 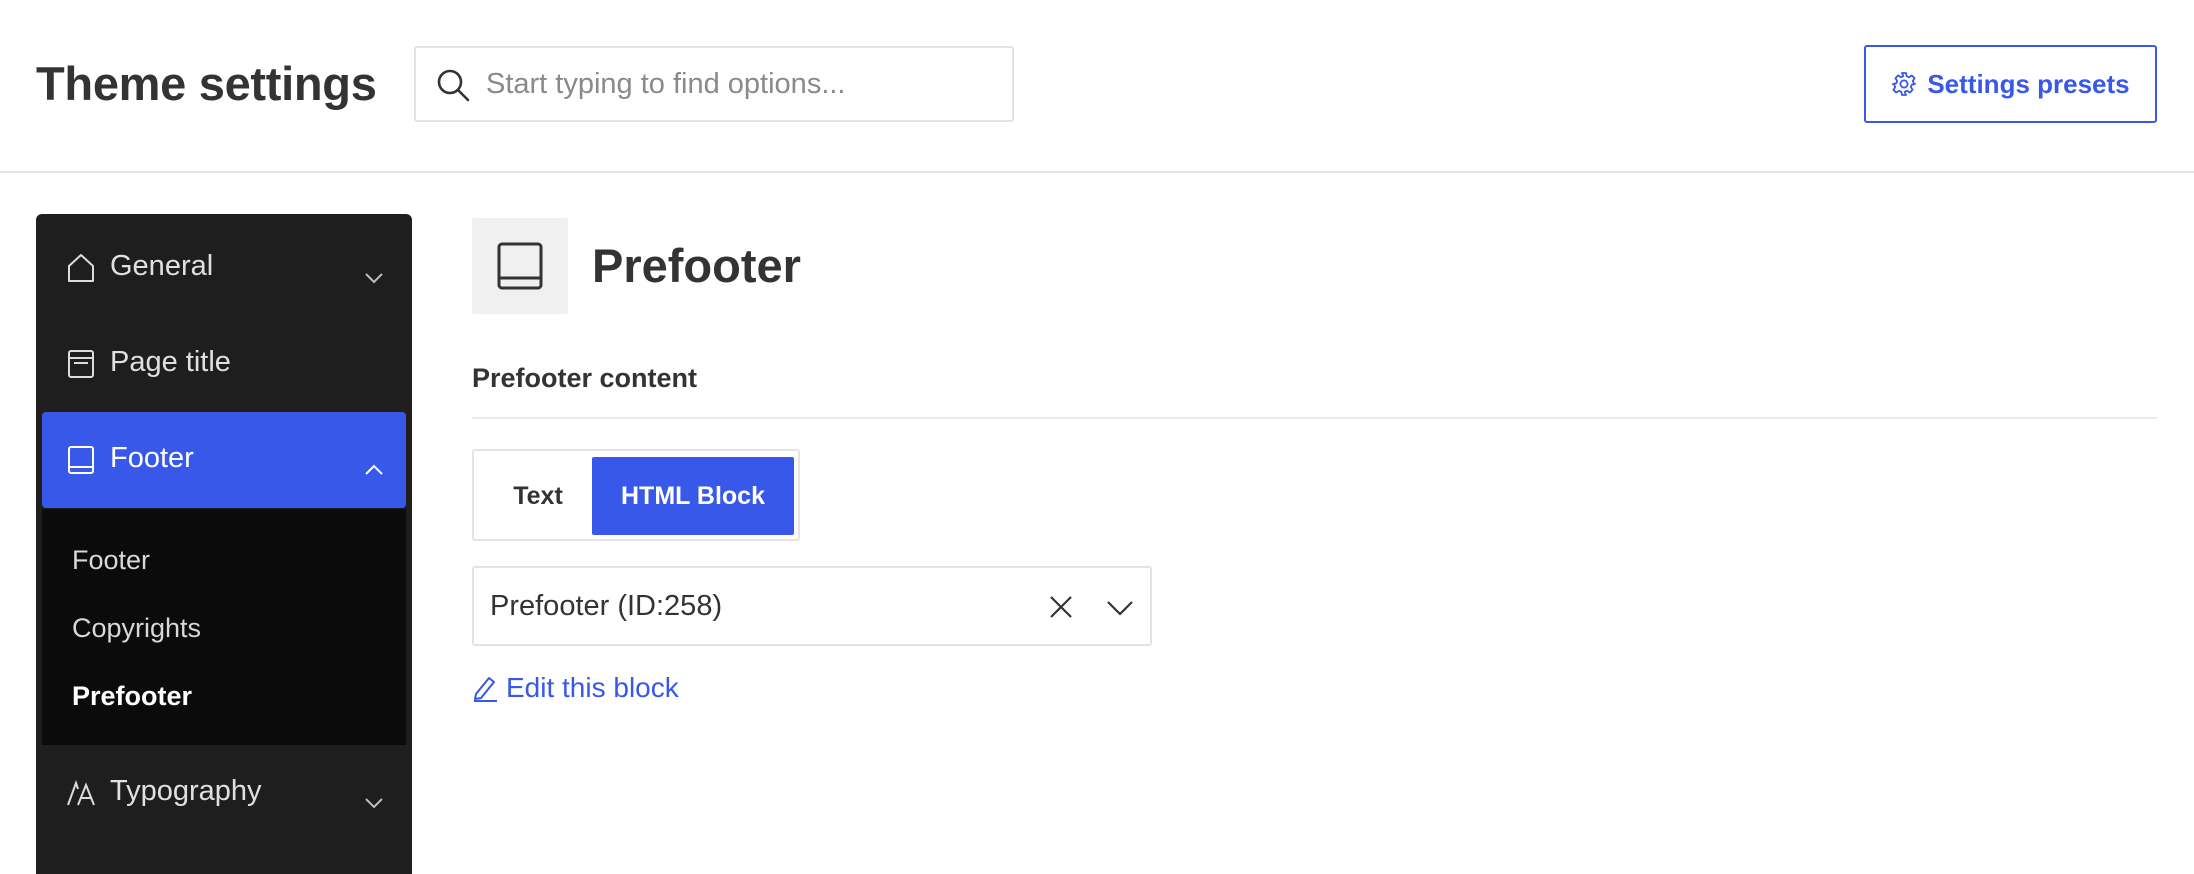 I want to click on settings-presets-button: Settings presets, so click(x=2010, y=84).